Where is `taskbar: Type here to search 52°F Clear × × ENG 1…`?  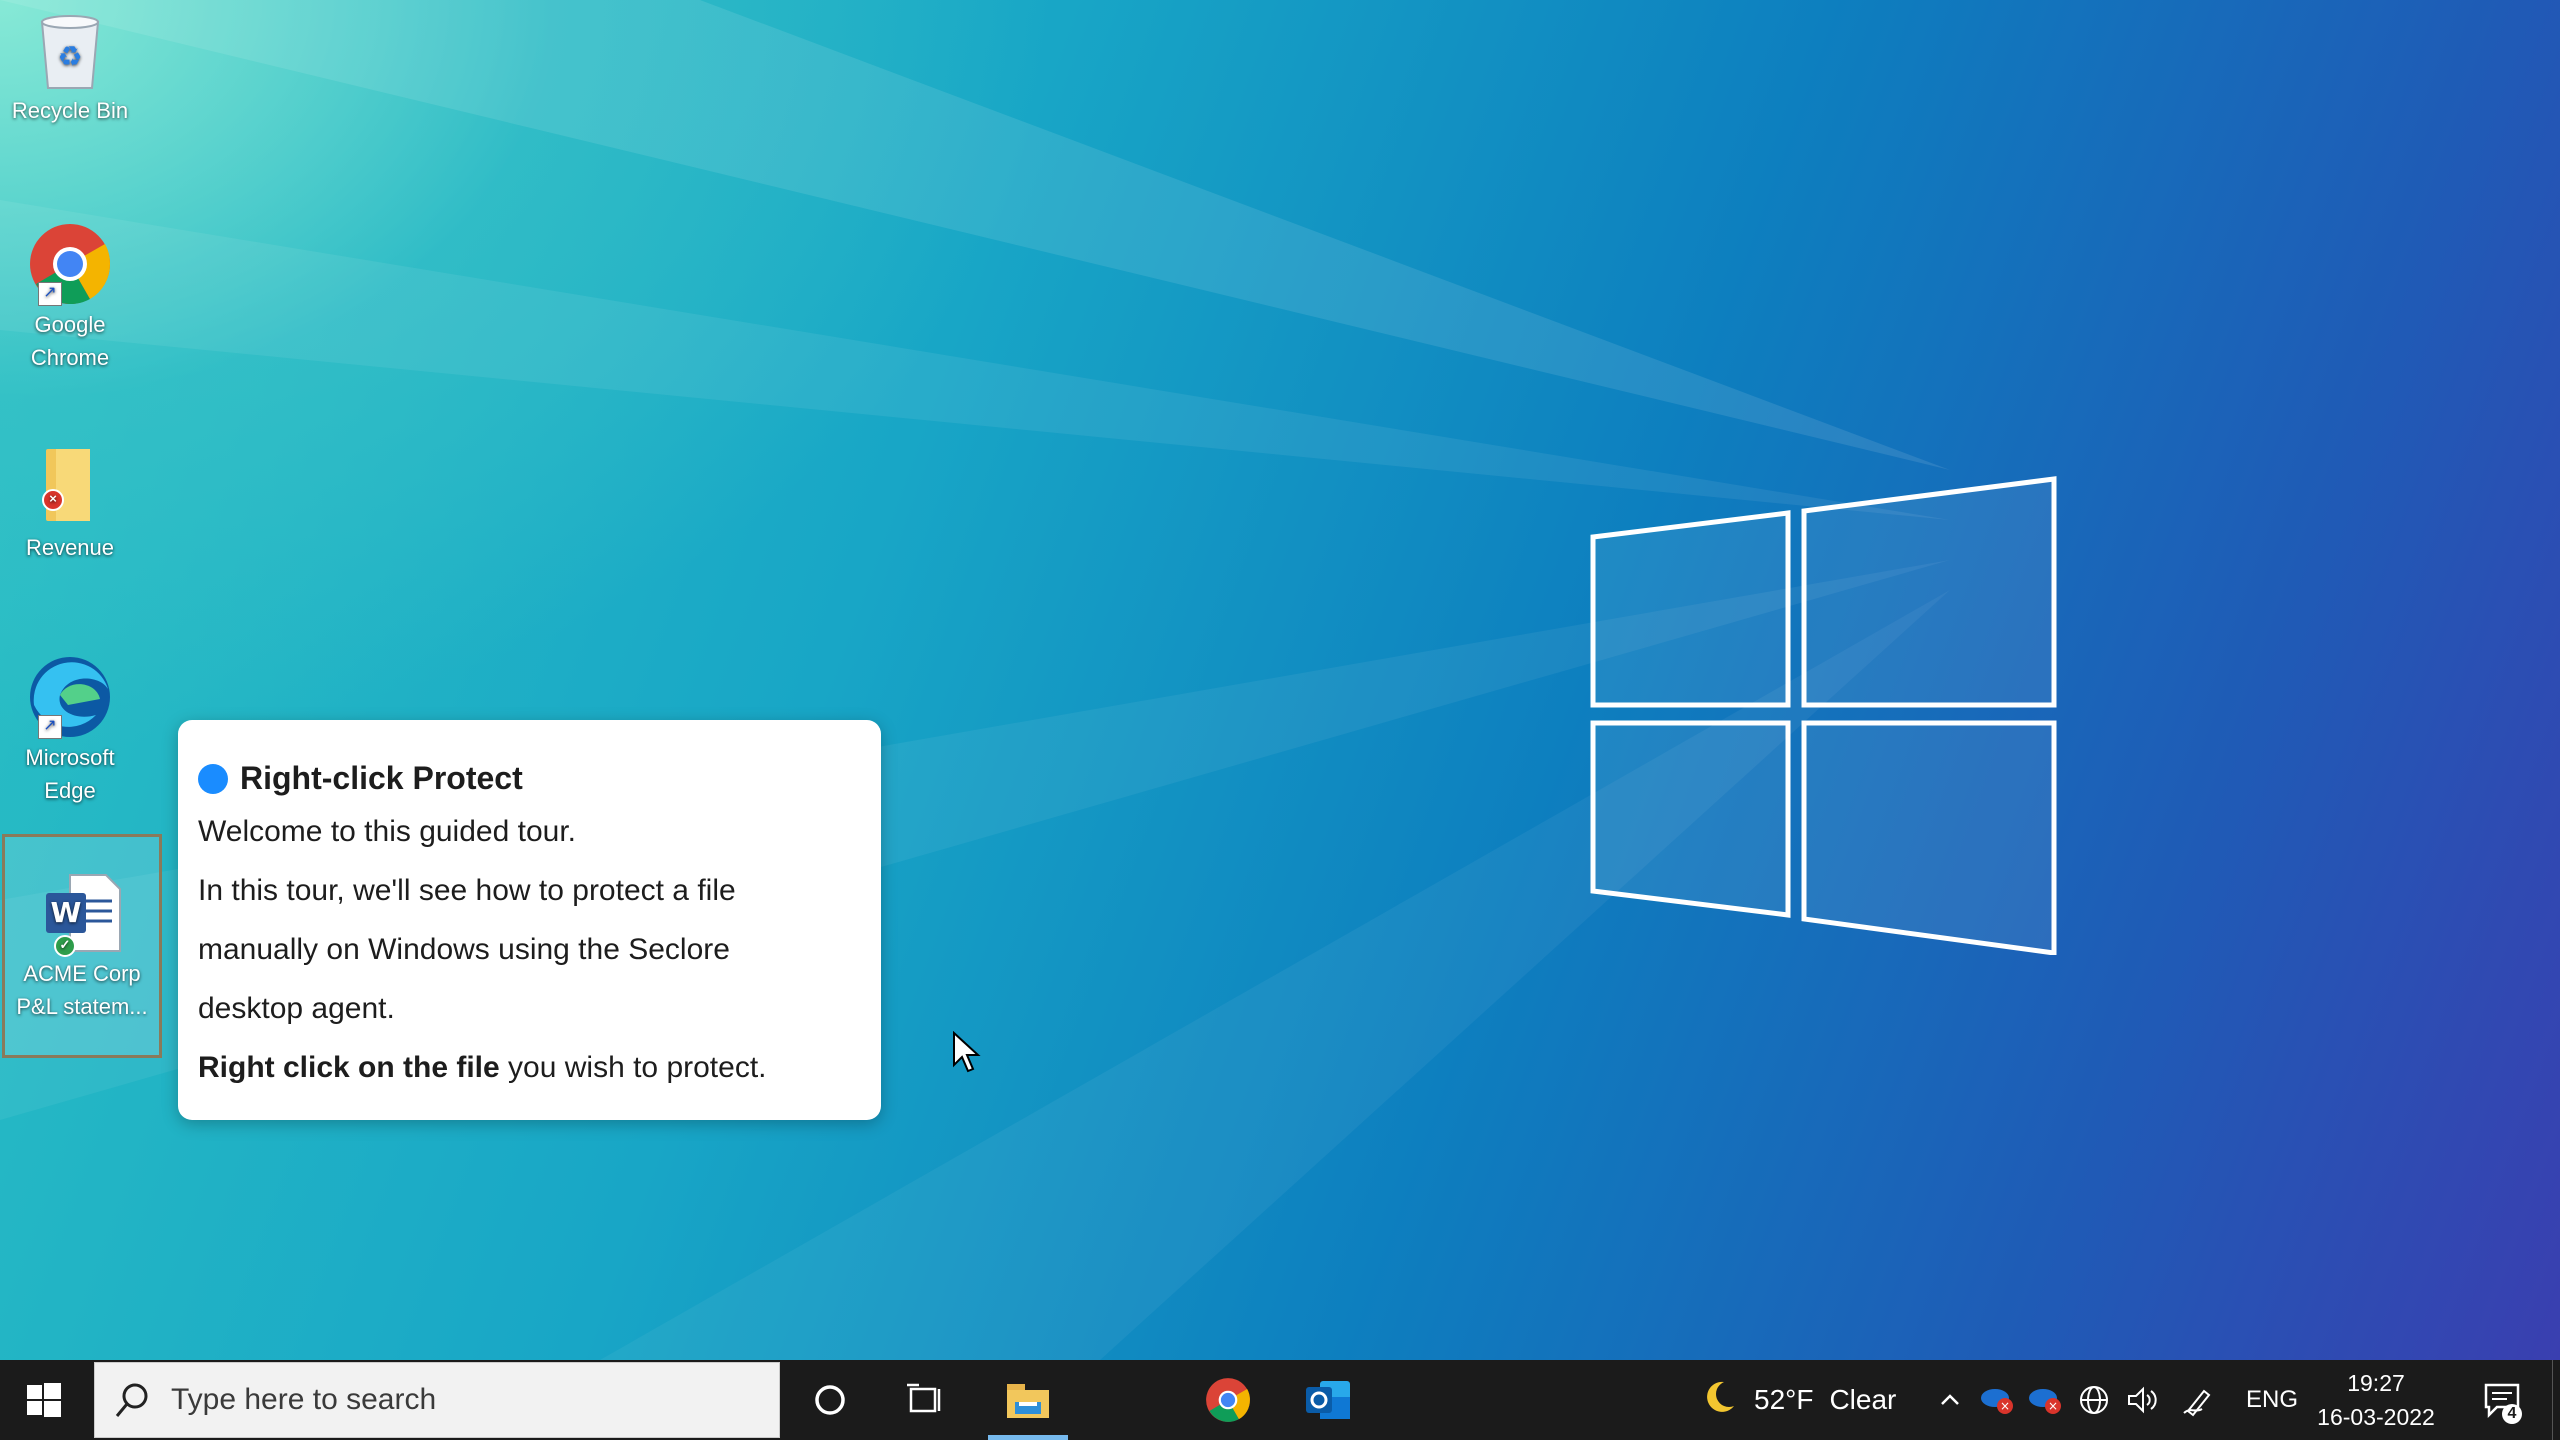
taskbar: Type here to search 52°F Clear × × ENG 1… is located at coordinates (1280, 1400).